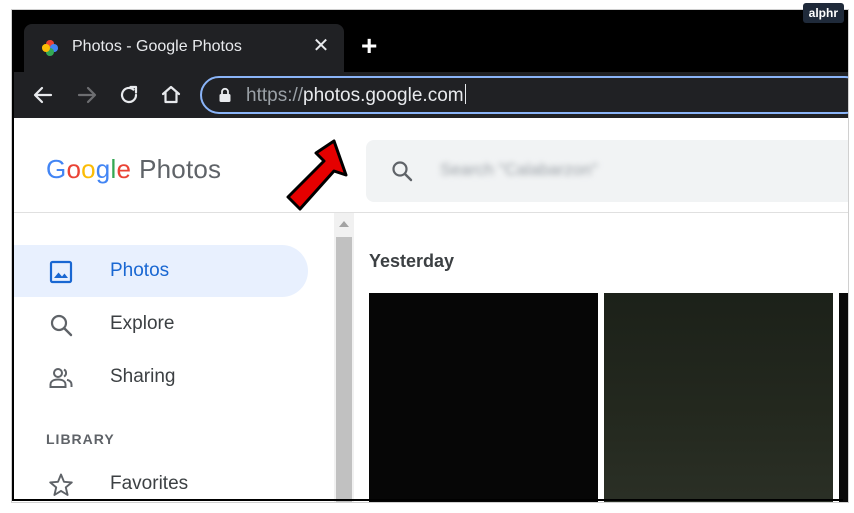 This screenshot has height=513, width=854. I want to click on sidebar-item-label: Photos, so click(140, 270).